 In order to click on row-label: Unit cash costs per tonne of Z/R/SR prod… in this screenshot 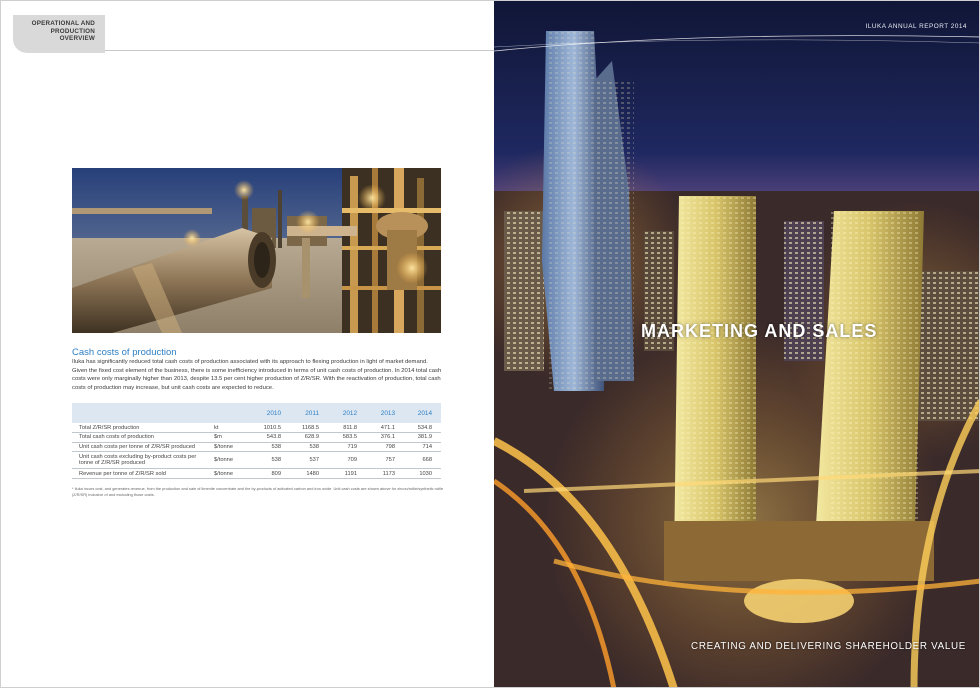, I will do `click(142, 447)`.